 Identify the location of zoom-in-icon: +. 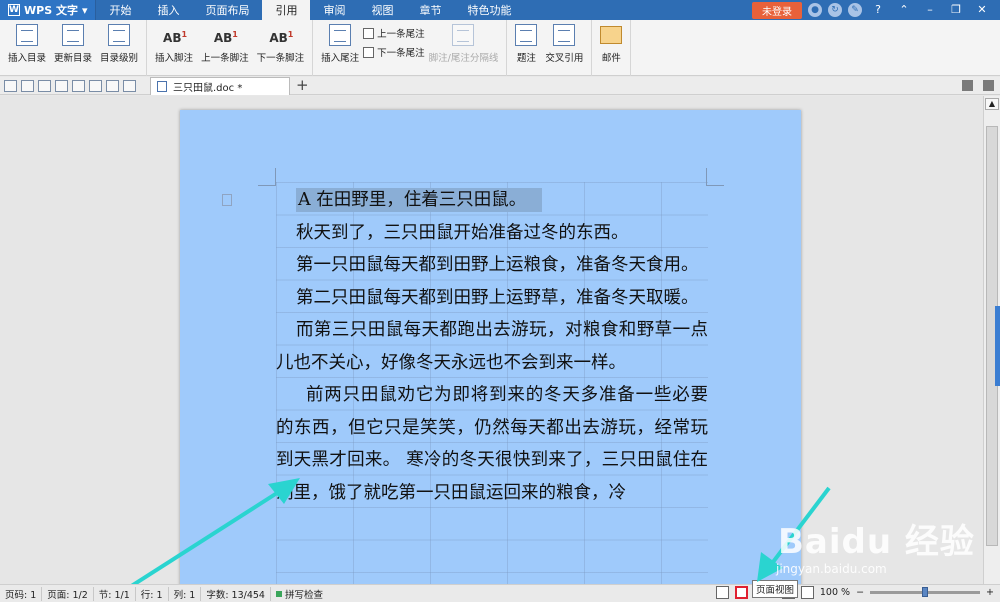
(990, 592).